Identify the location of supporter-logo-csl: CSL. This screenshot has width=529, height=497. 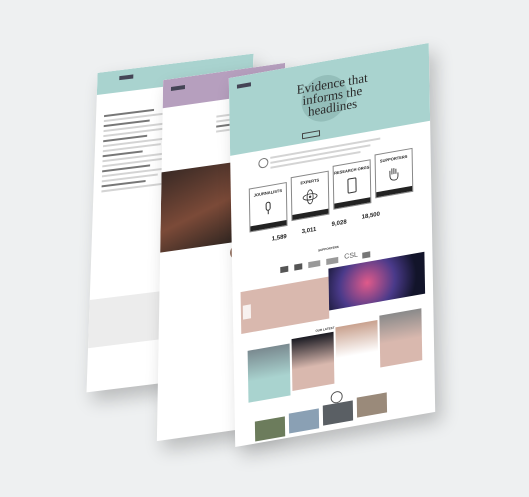
(351, 256).